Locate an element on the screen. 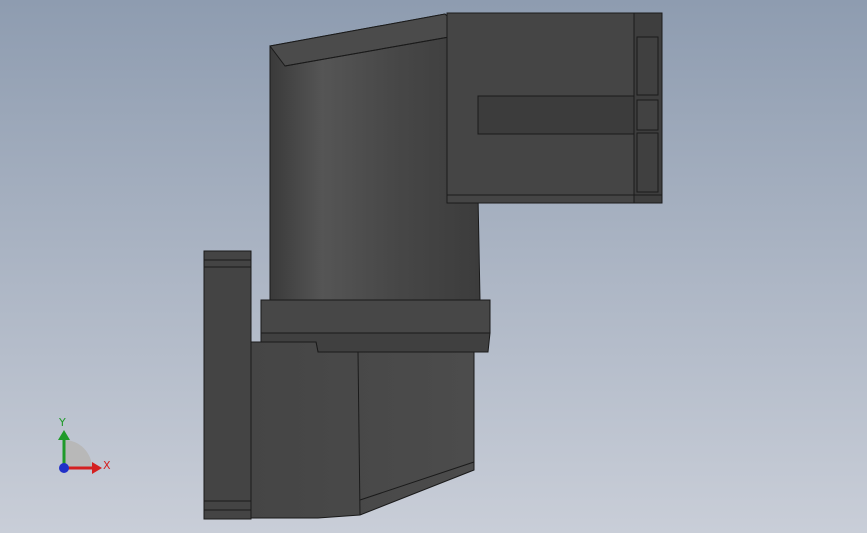 The width and height of the screenshot is (867, 538). z-axis-dot is located at coordinates (64, 468).